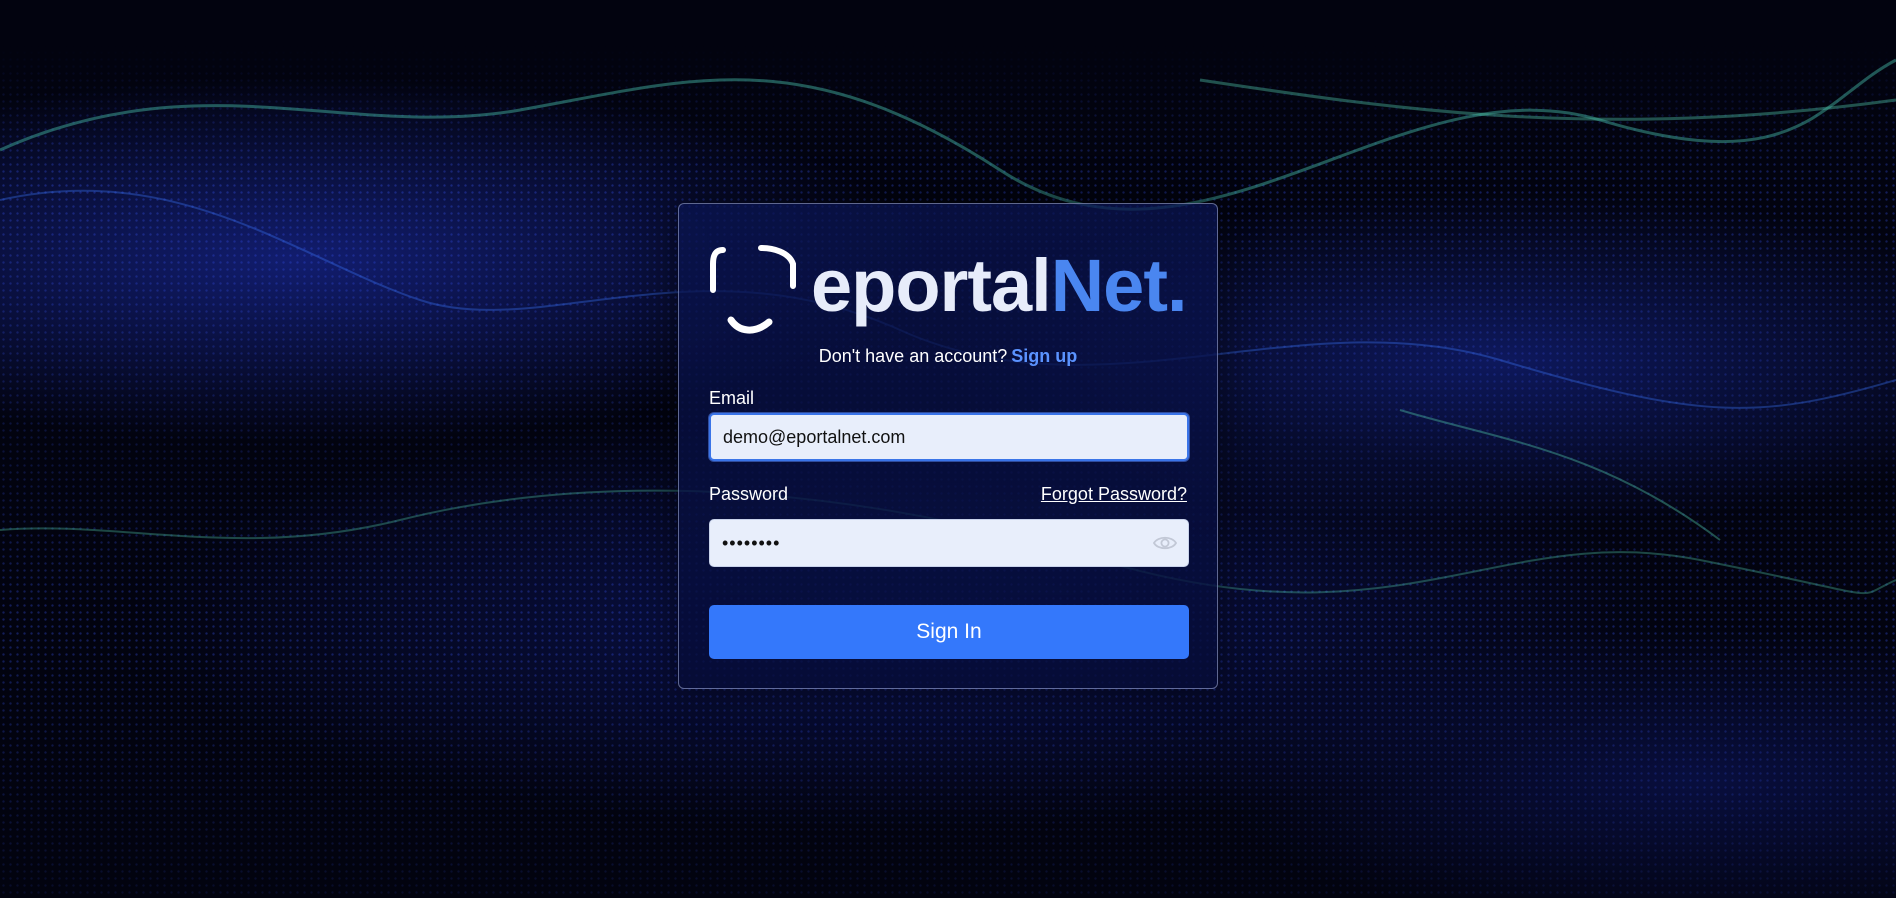  Describe the element at coordinates (1044, 356) in the screenshot. I see `sign-up-link: Sign up` at that location.